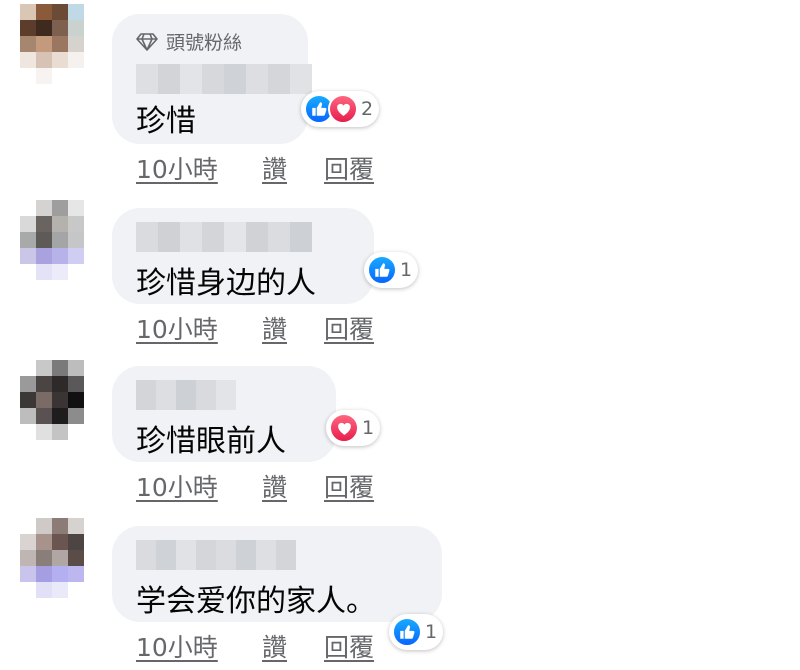 Image resolution: width=800 pixels, height=670 pixels. What do you see at coordinates (211, 441) in the screenshot?
I see `comment-text: 珍惜眼前人` at bounding box center [211, 441].